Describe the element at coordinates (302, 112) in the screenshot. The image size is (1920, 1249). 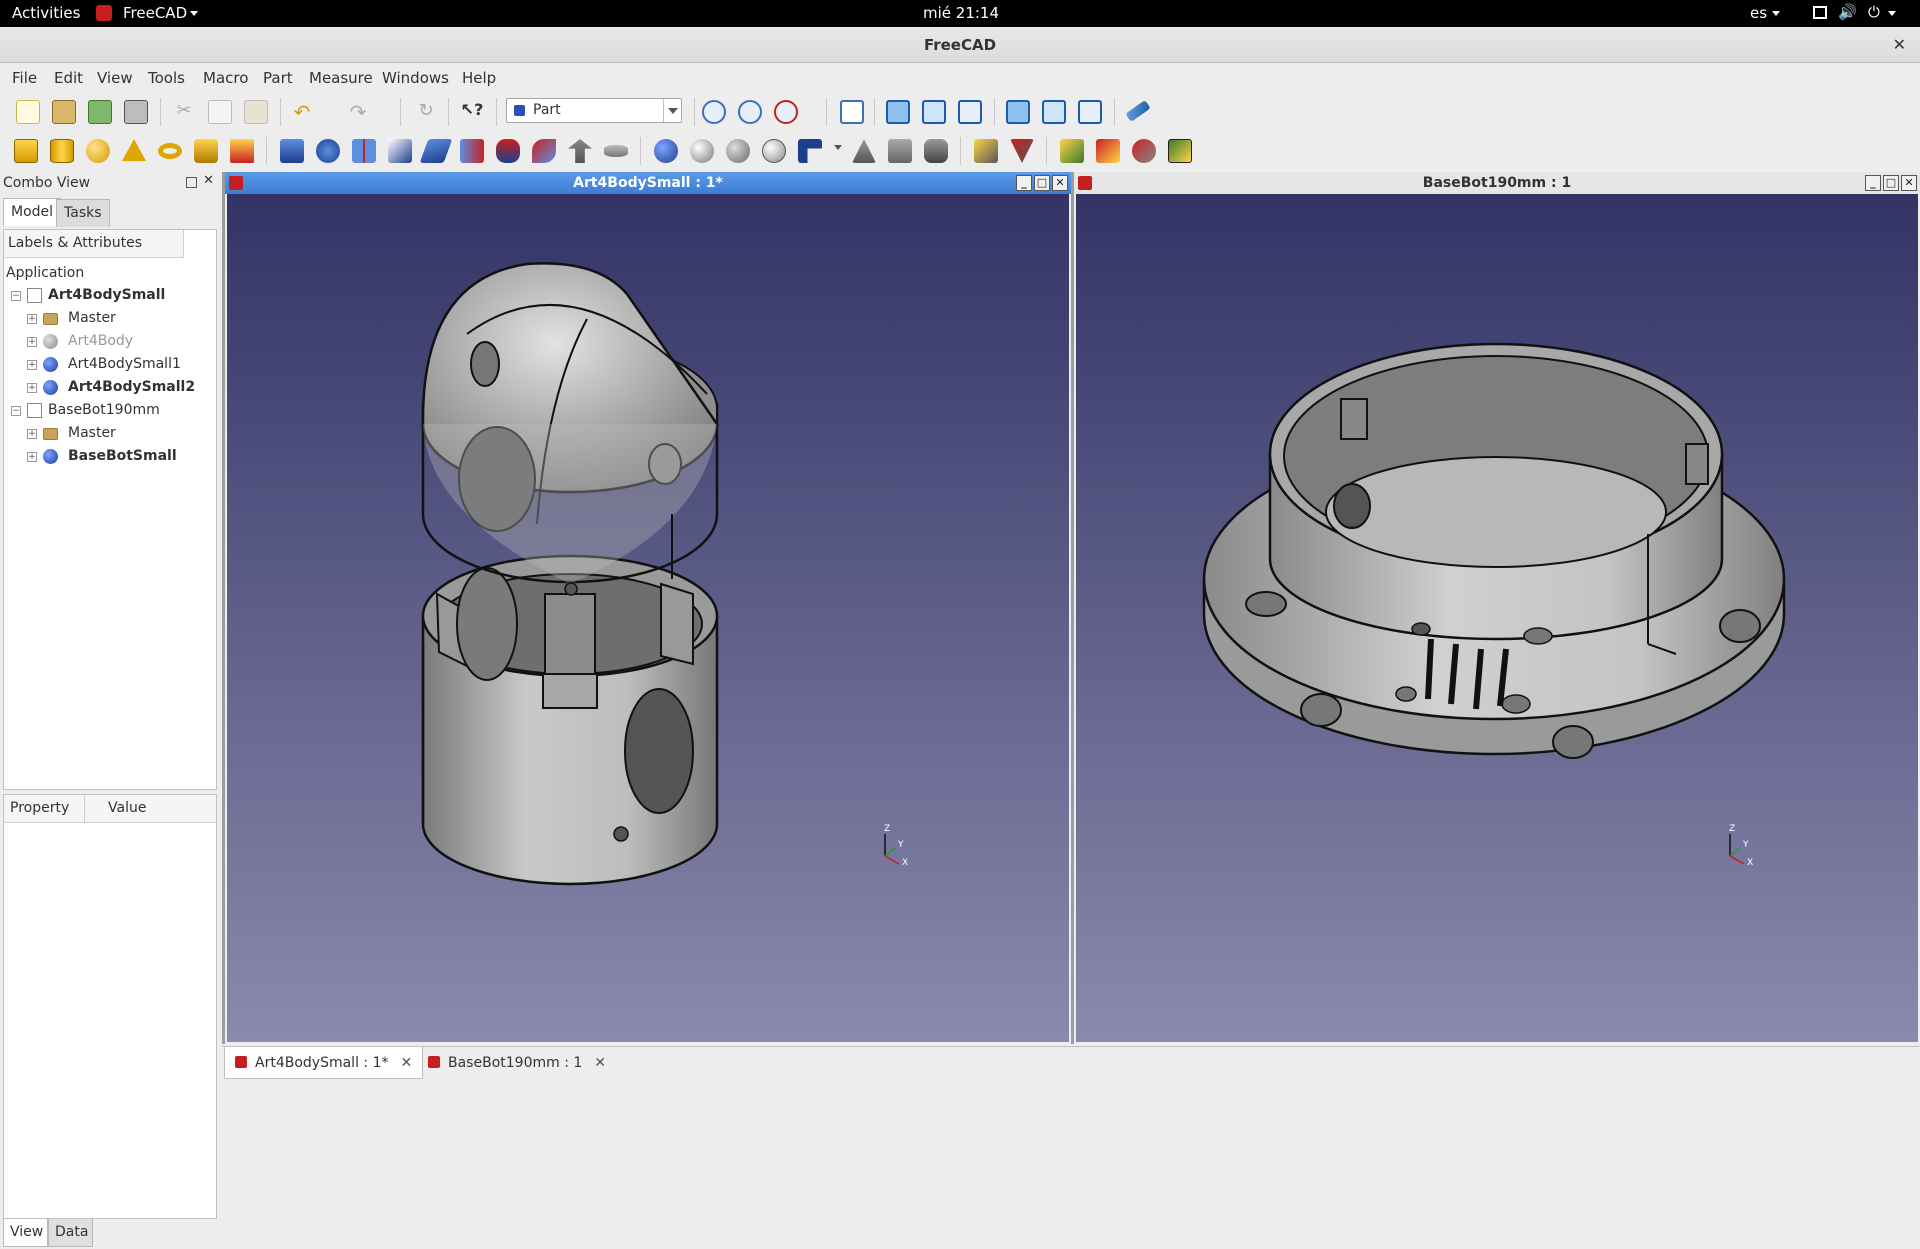
I see `undo-icon: ↶` at that location.